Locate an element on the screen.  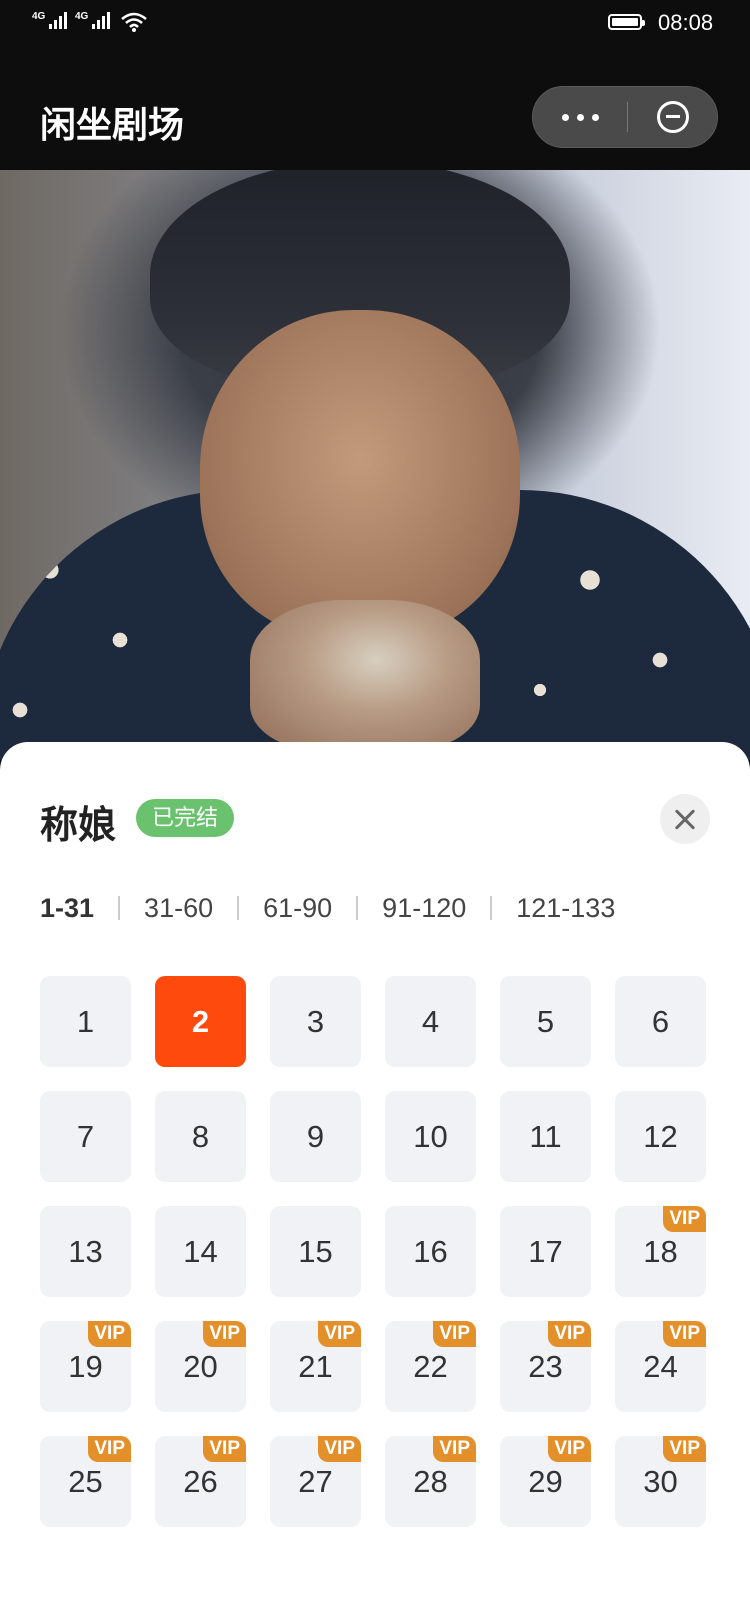
episode-button: 28 VIP is located at coordinates (430, 1481).